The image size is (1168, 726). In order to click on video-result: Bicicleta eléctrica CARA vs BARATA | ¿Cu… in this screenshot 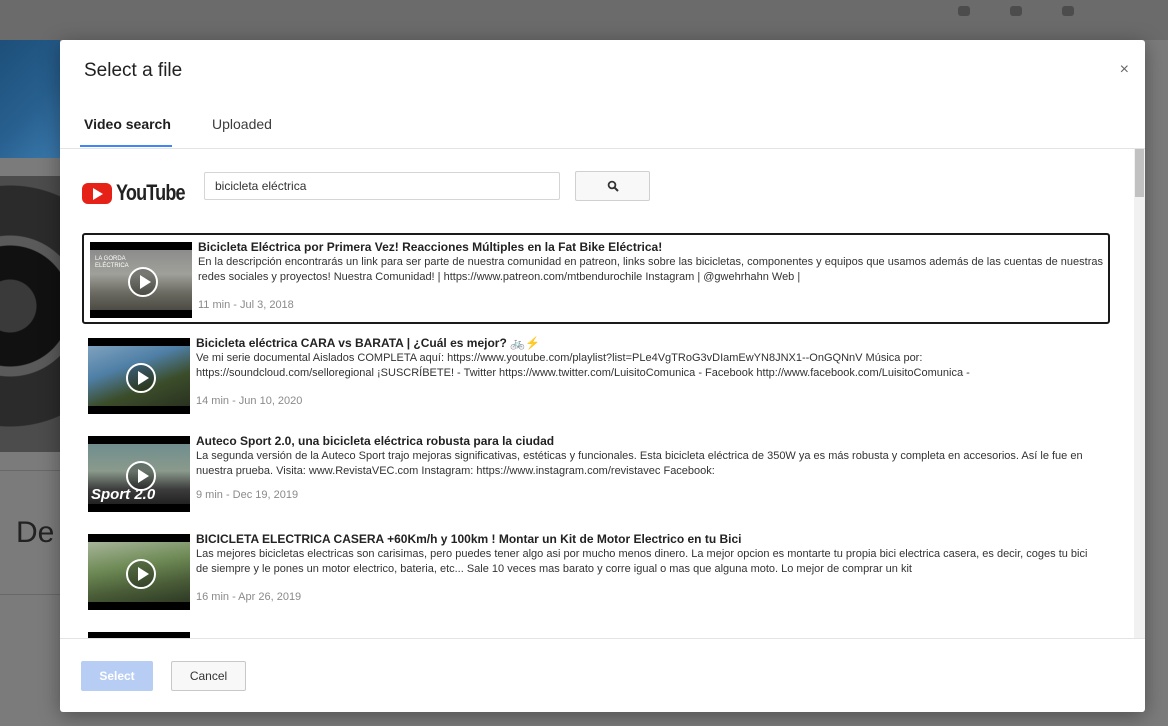, I will do `click(596, 376)`.